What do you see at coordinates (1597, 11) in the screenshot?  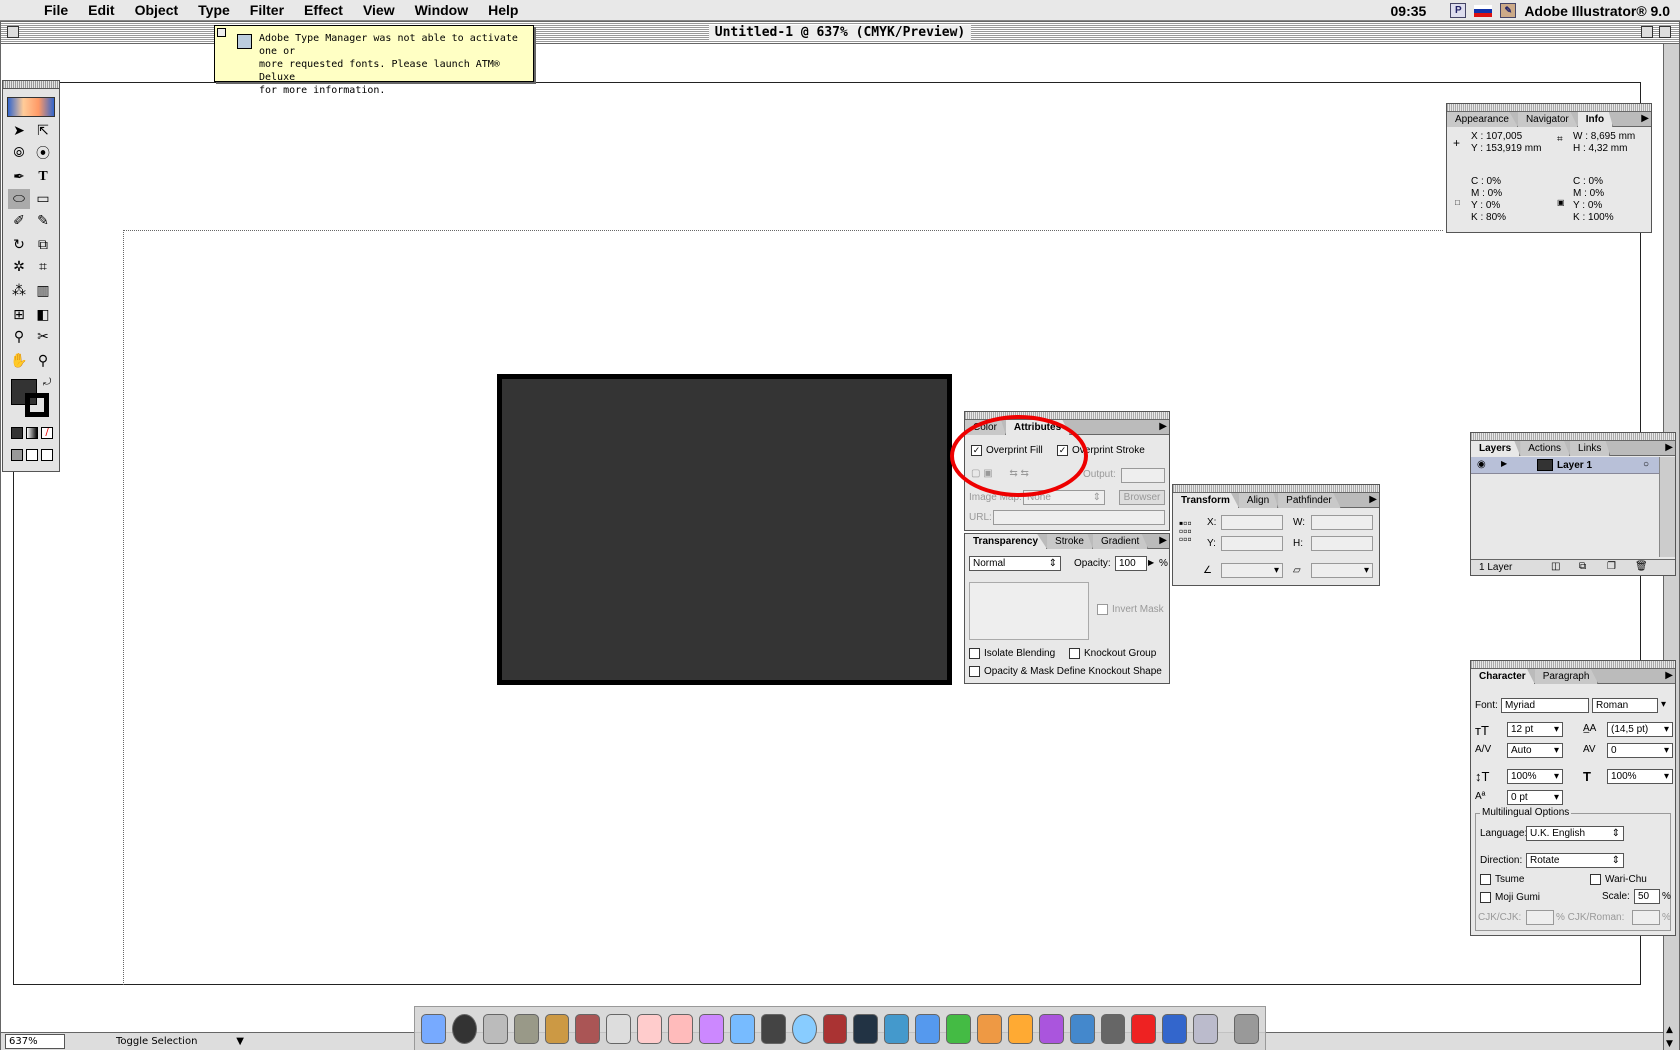 I see `app-menu-label: Adobe Illustrator® 9.0` at bounding box center [1597, 11].